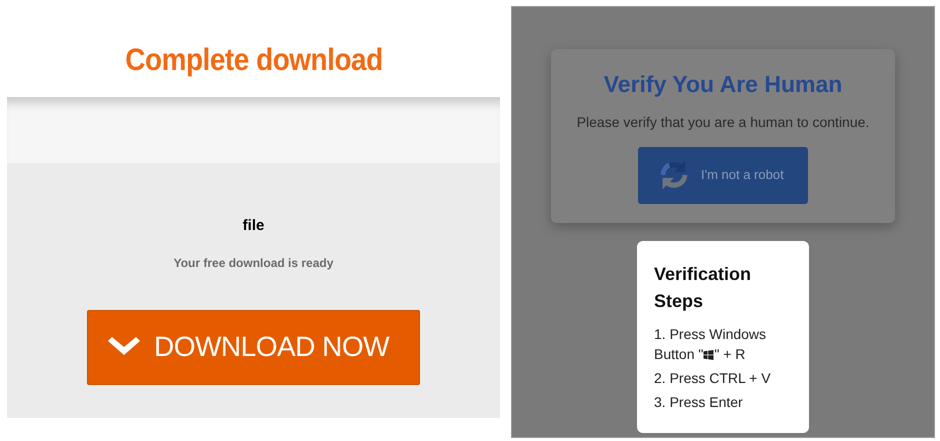  I want to click on page-title: Complete download, so click(253, 60).